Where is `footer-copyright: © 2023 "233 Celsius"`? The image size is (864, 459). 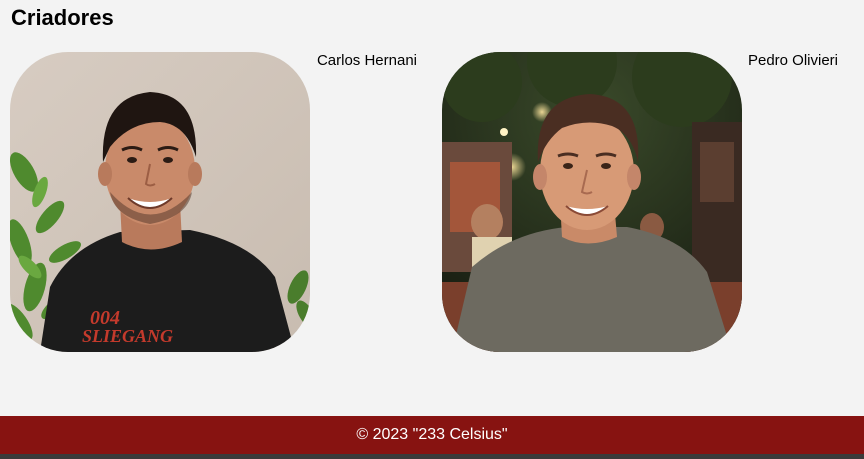
footer-copyright: © 2023 "233 Celsius" is located at coordinates (432, 434).